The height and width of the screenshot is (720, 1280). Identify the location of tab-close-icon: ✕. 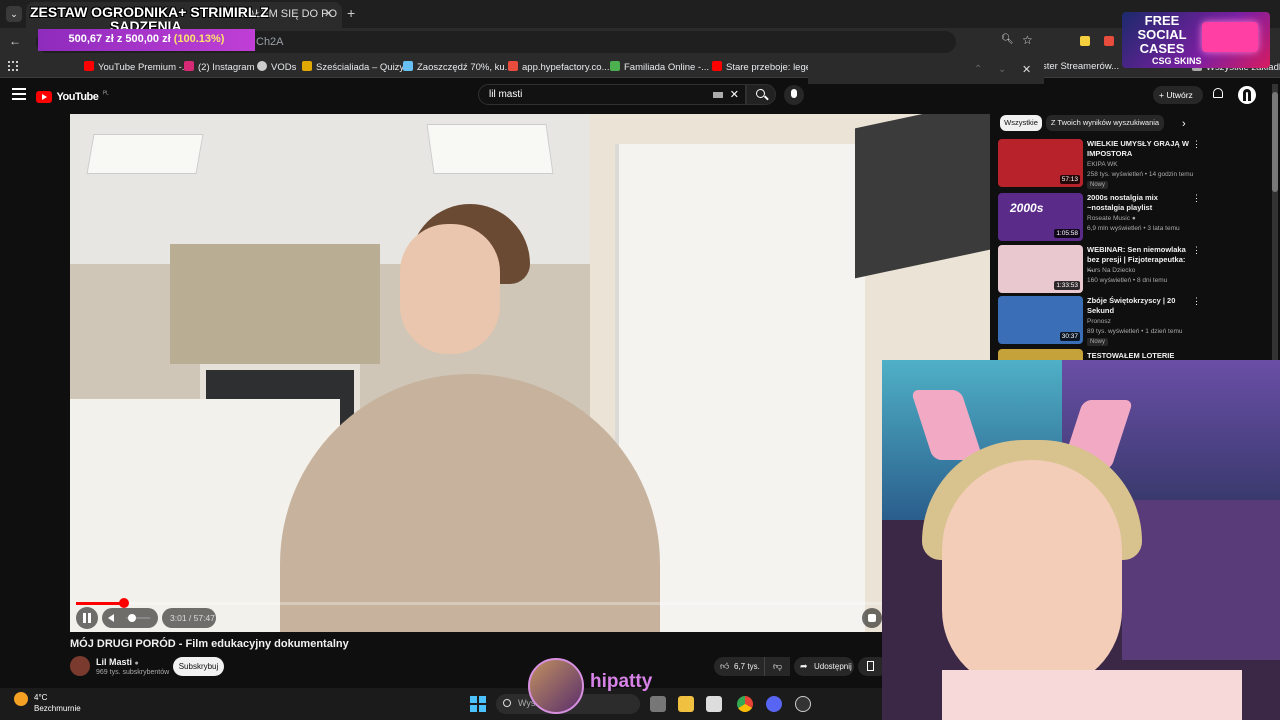
(328, 13).